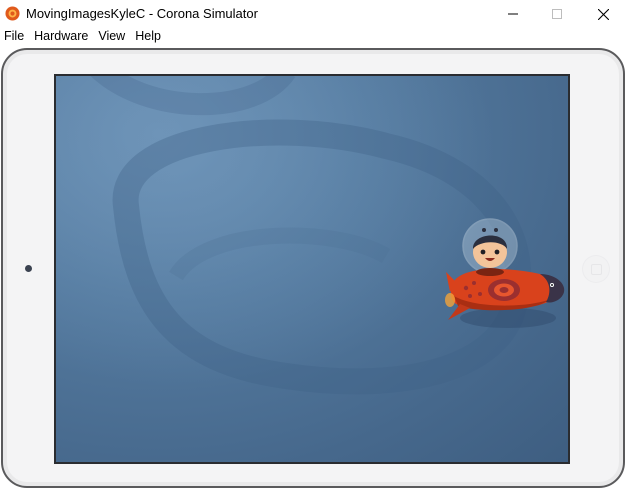 This screenshot has height=490, width=628. I want to click on menu-bar: File Hardware View Help, so click(314, 37).